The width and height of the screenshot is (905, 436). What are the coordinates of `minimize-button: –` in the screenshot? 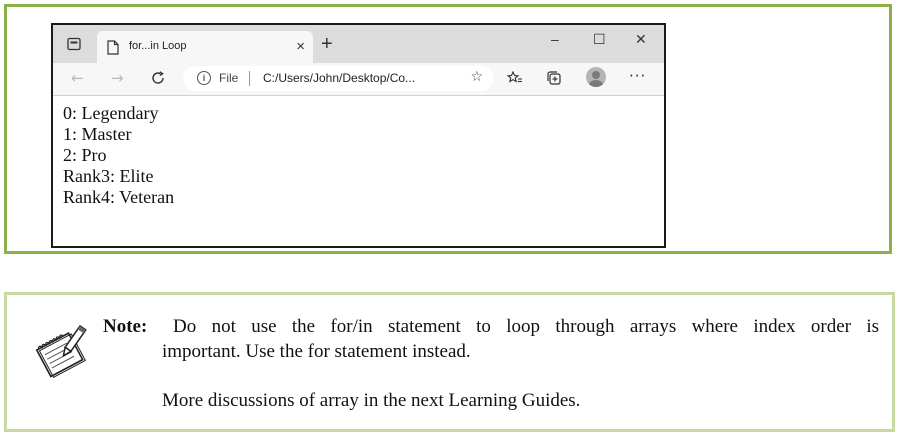 It's located at (555, 39).